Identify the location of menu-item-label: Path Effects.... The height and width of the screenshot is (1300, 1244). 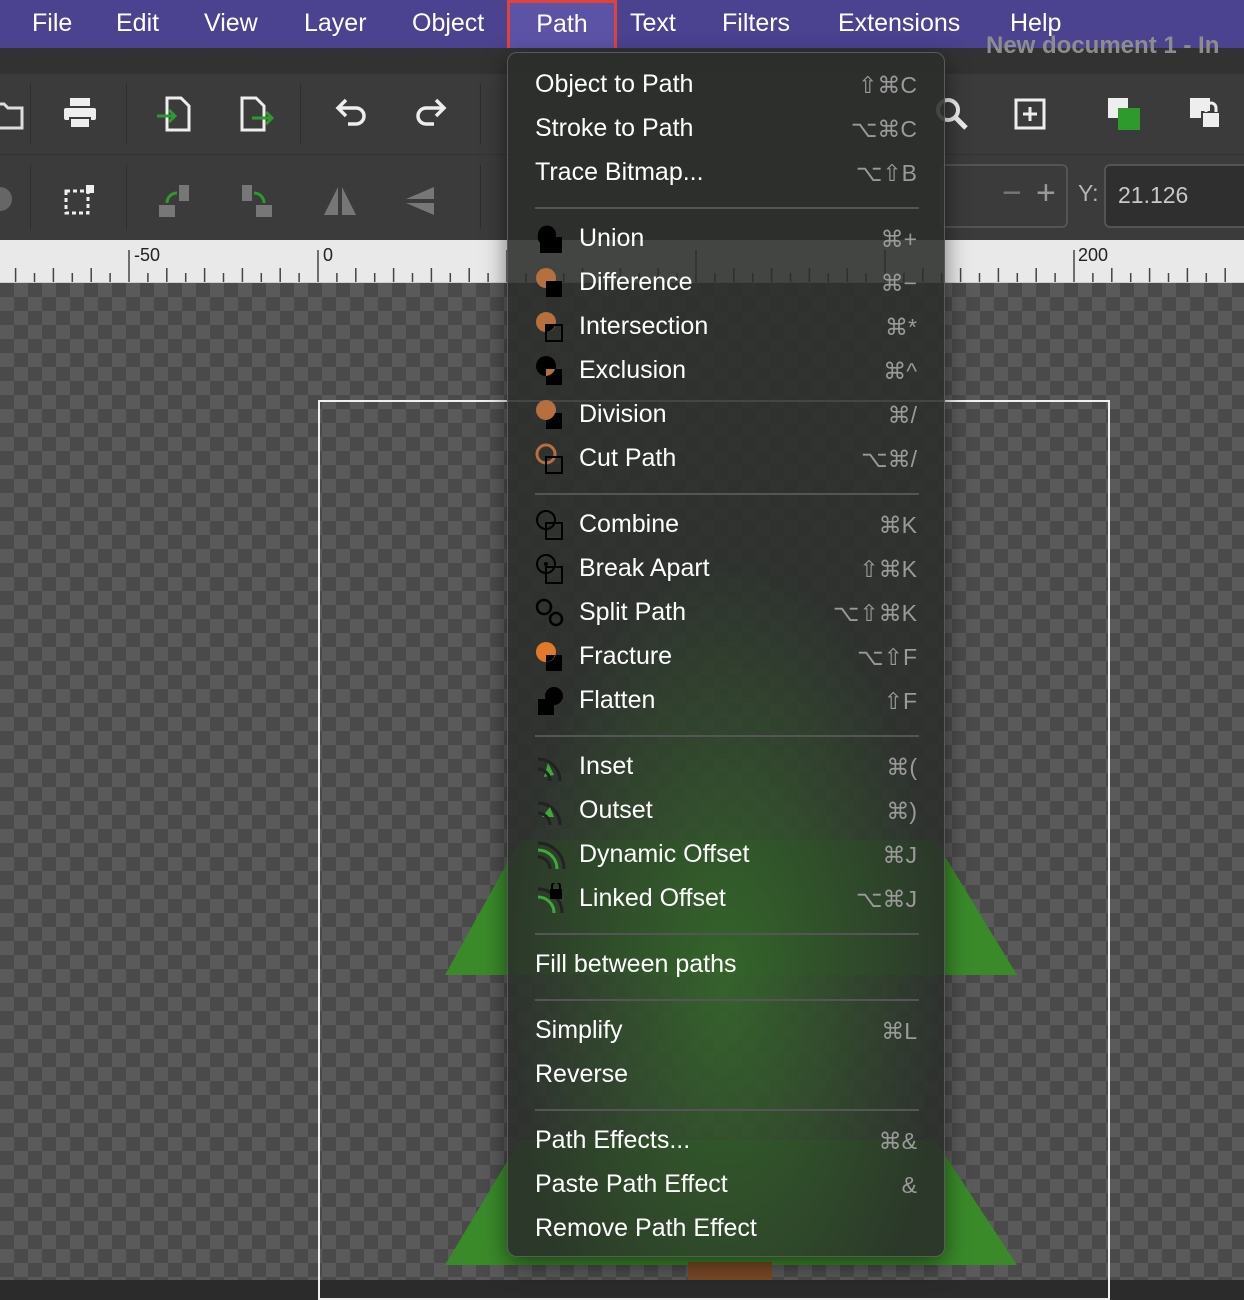
(613, 1140).